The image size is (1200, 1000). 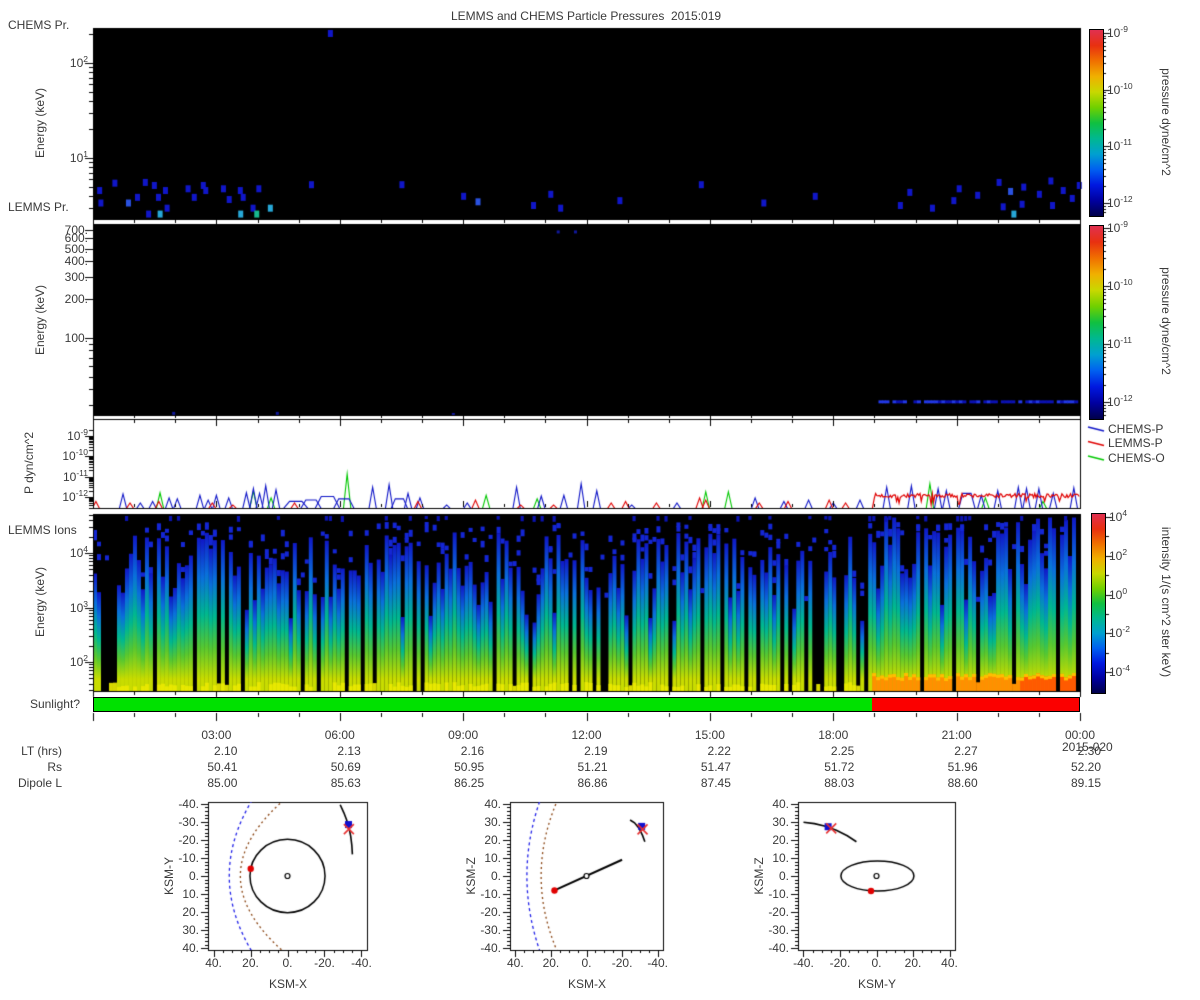 What do you see at coordinates (839, 767) in the screenshot?
I see `row-value: 51.72` at bounding box center [839, 767].